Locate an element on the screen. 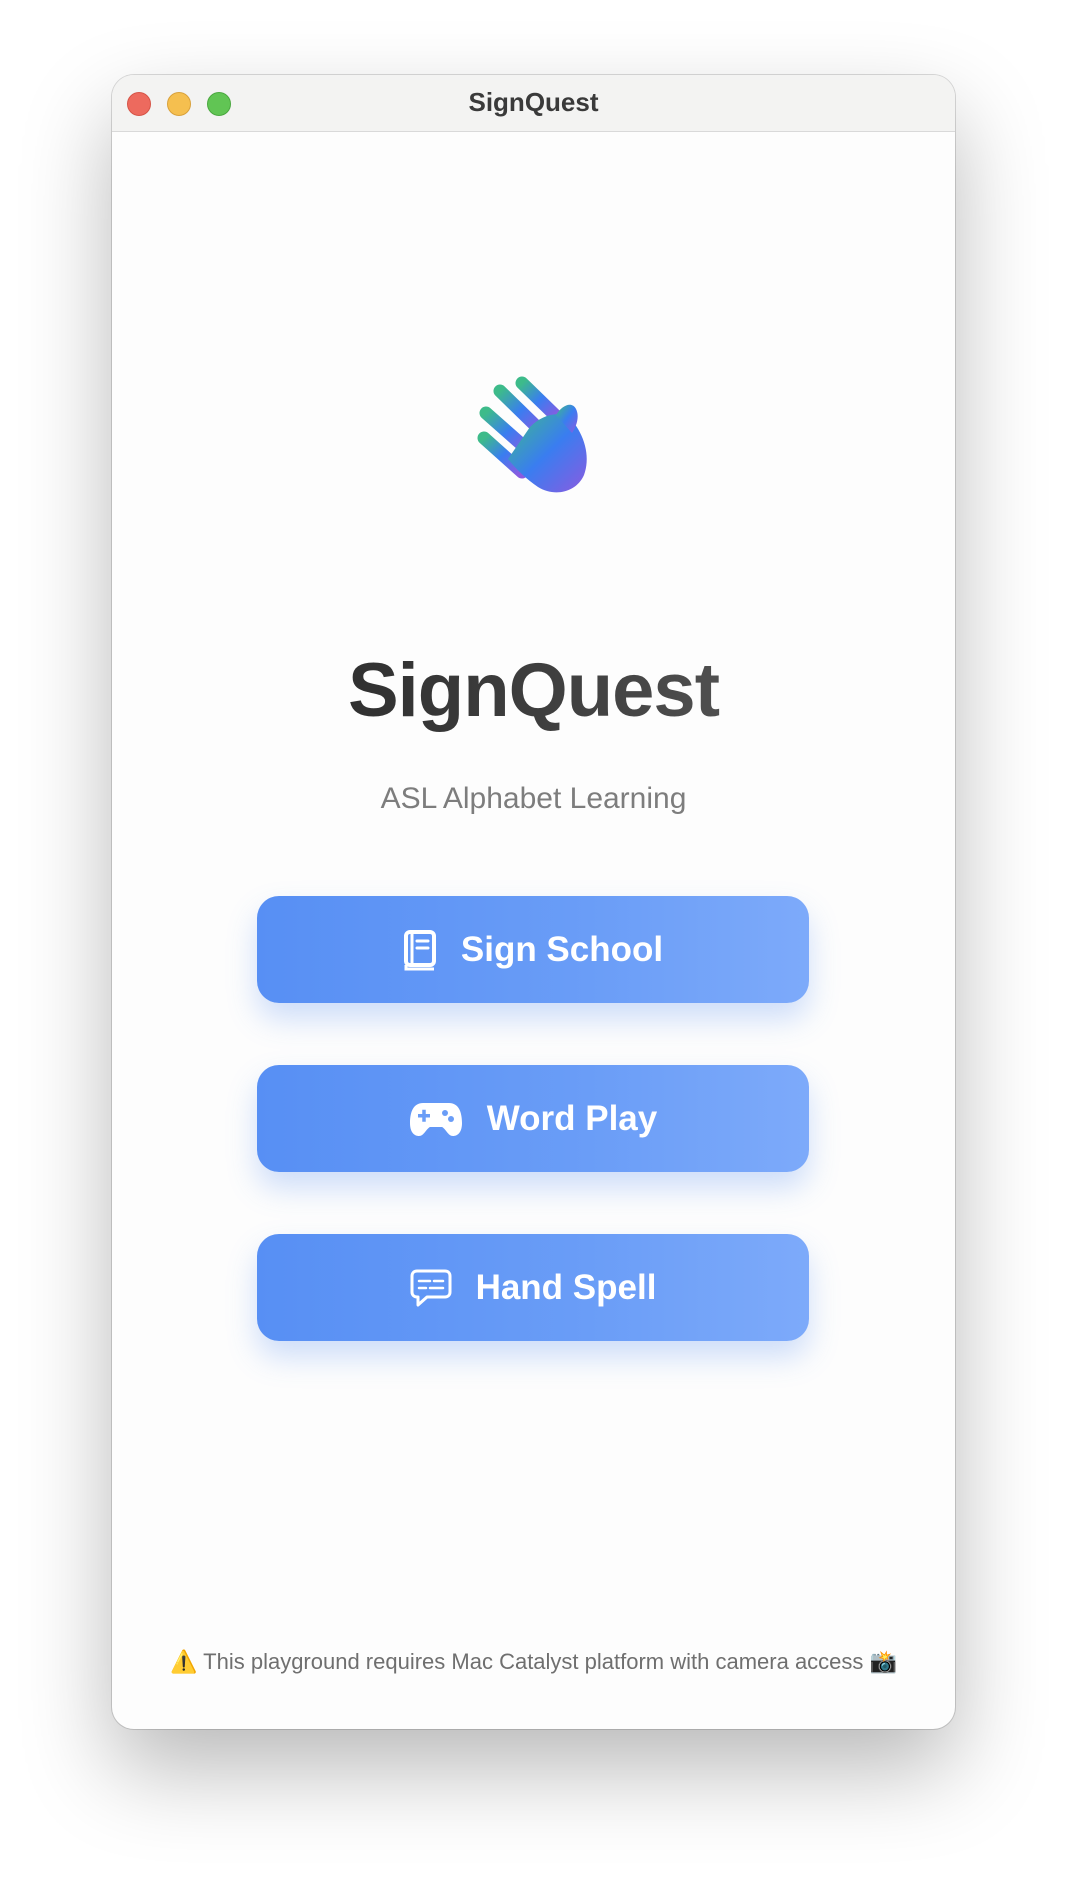 Image resolution: width=1072 pixels, height=1886 pixels. app-subtitle: ASL Alphabet Learning is located at coordinates (533, 798).